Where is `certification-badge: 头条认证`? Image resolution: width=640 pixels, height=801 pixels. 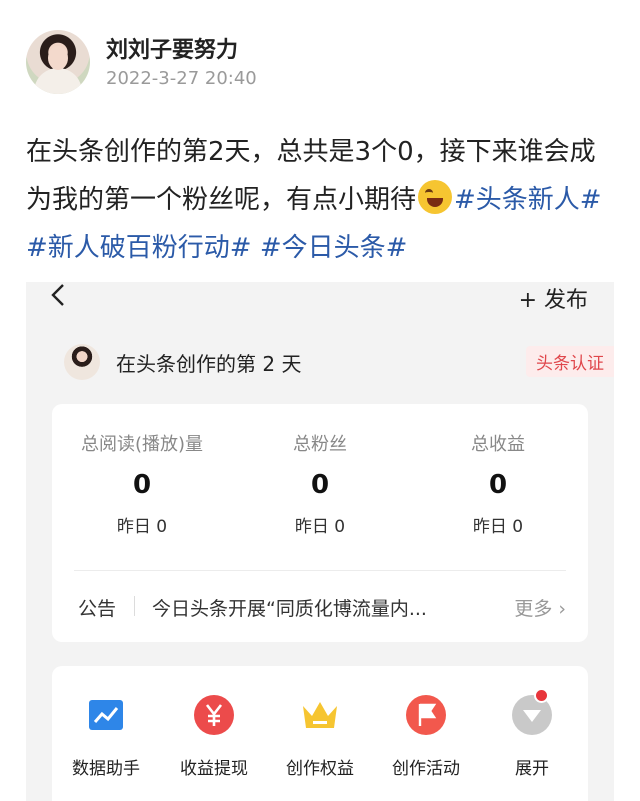
certification-badge: 头条认证 is located at coordinates (570, 361).